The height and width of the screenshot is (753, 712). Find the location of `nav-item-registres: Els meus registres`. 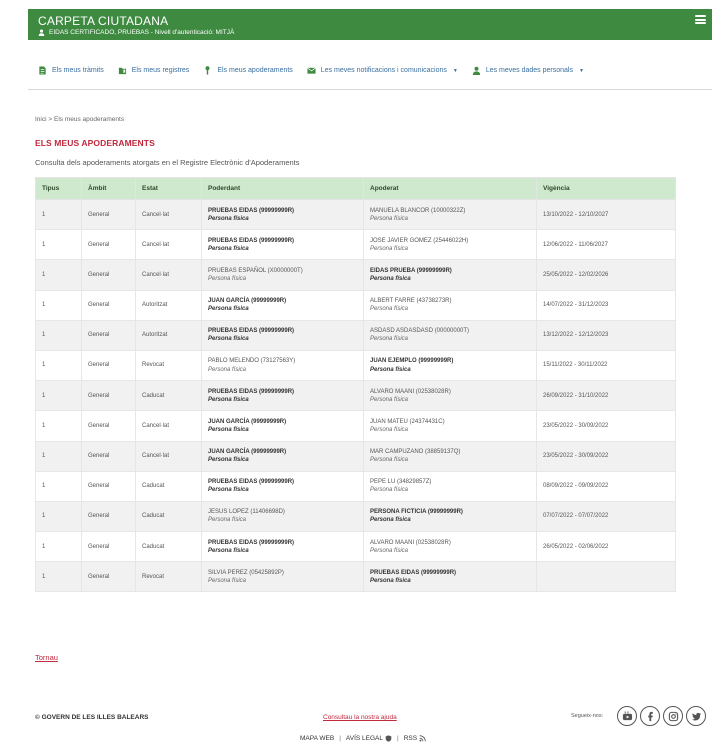

nav-item-registres: Els meus registres is located at coordinates (154, 70).